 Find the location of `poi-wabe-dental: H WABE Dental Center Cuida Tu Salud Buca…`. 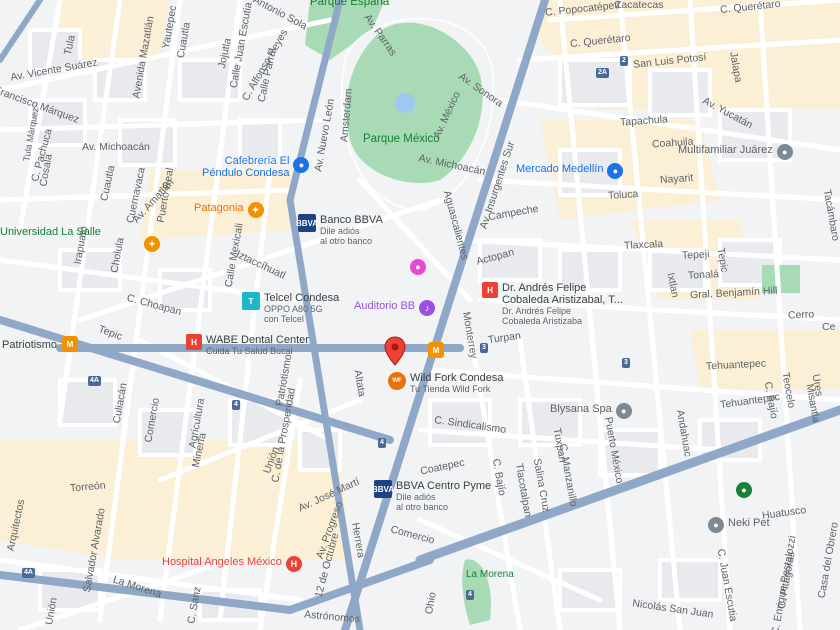

poi-wabe-dental: H WABE Dental Center Cuida Tu Salud Buca… is located at coordinates (247, 345).